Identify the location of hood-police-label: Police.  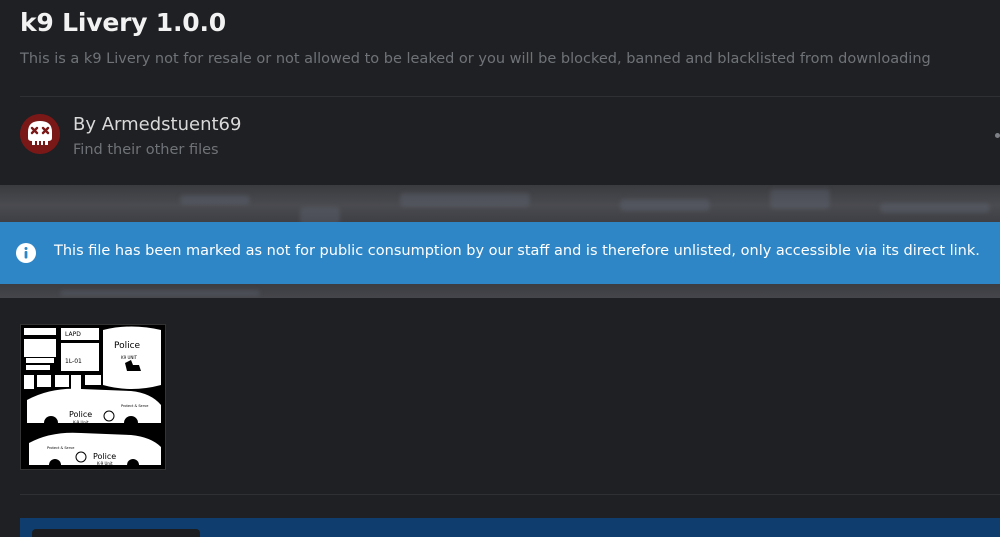
(127, 346).